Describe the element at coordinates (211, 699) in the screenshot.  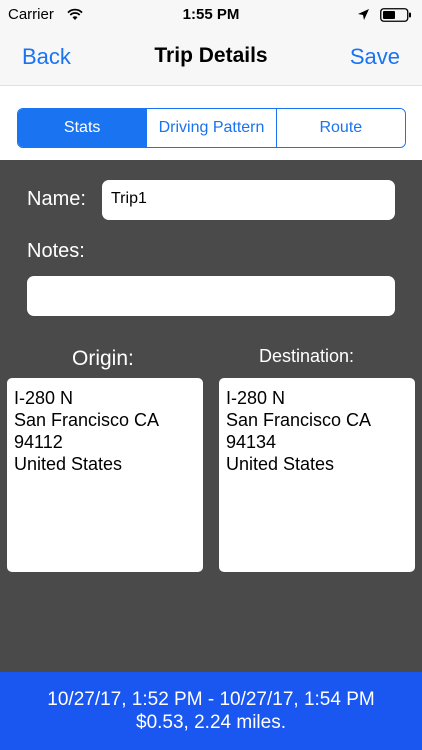
I see `trip-time-range: 10/27/17, 1:52 PM - 10/27/17, 1:54 PM` at that location.